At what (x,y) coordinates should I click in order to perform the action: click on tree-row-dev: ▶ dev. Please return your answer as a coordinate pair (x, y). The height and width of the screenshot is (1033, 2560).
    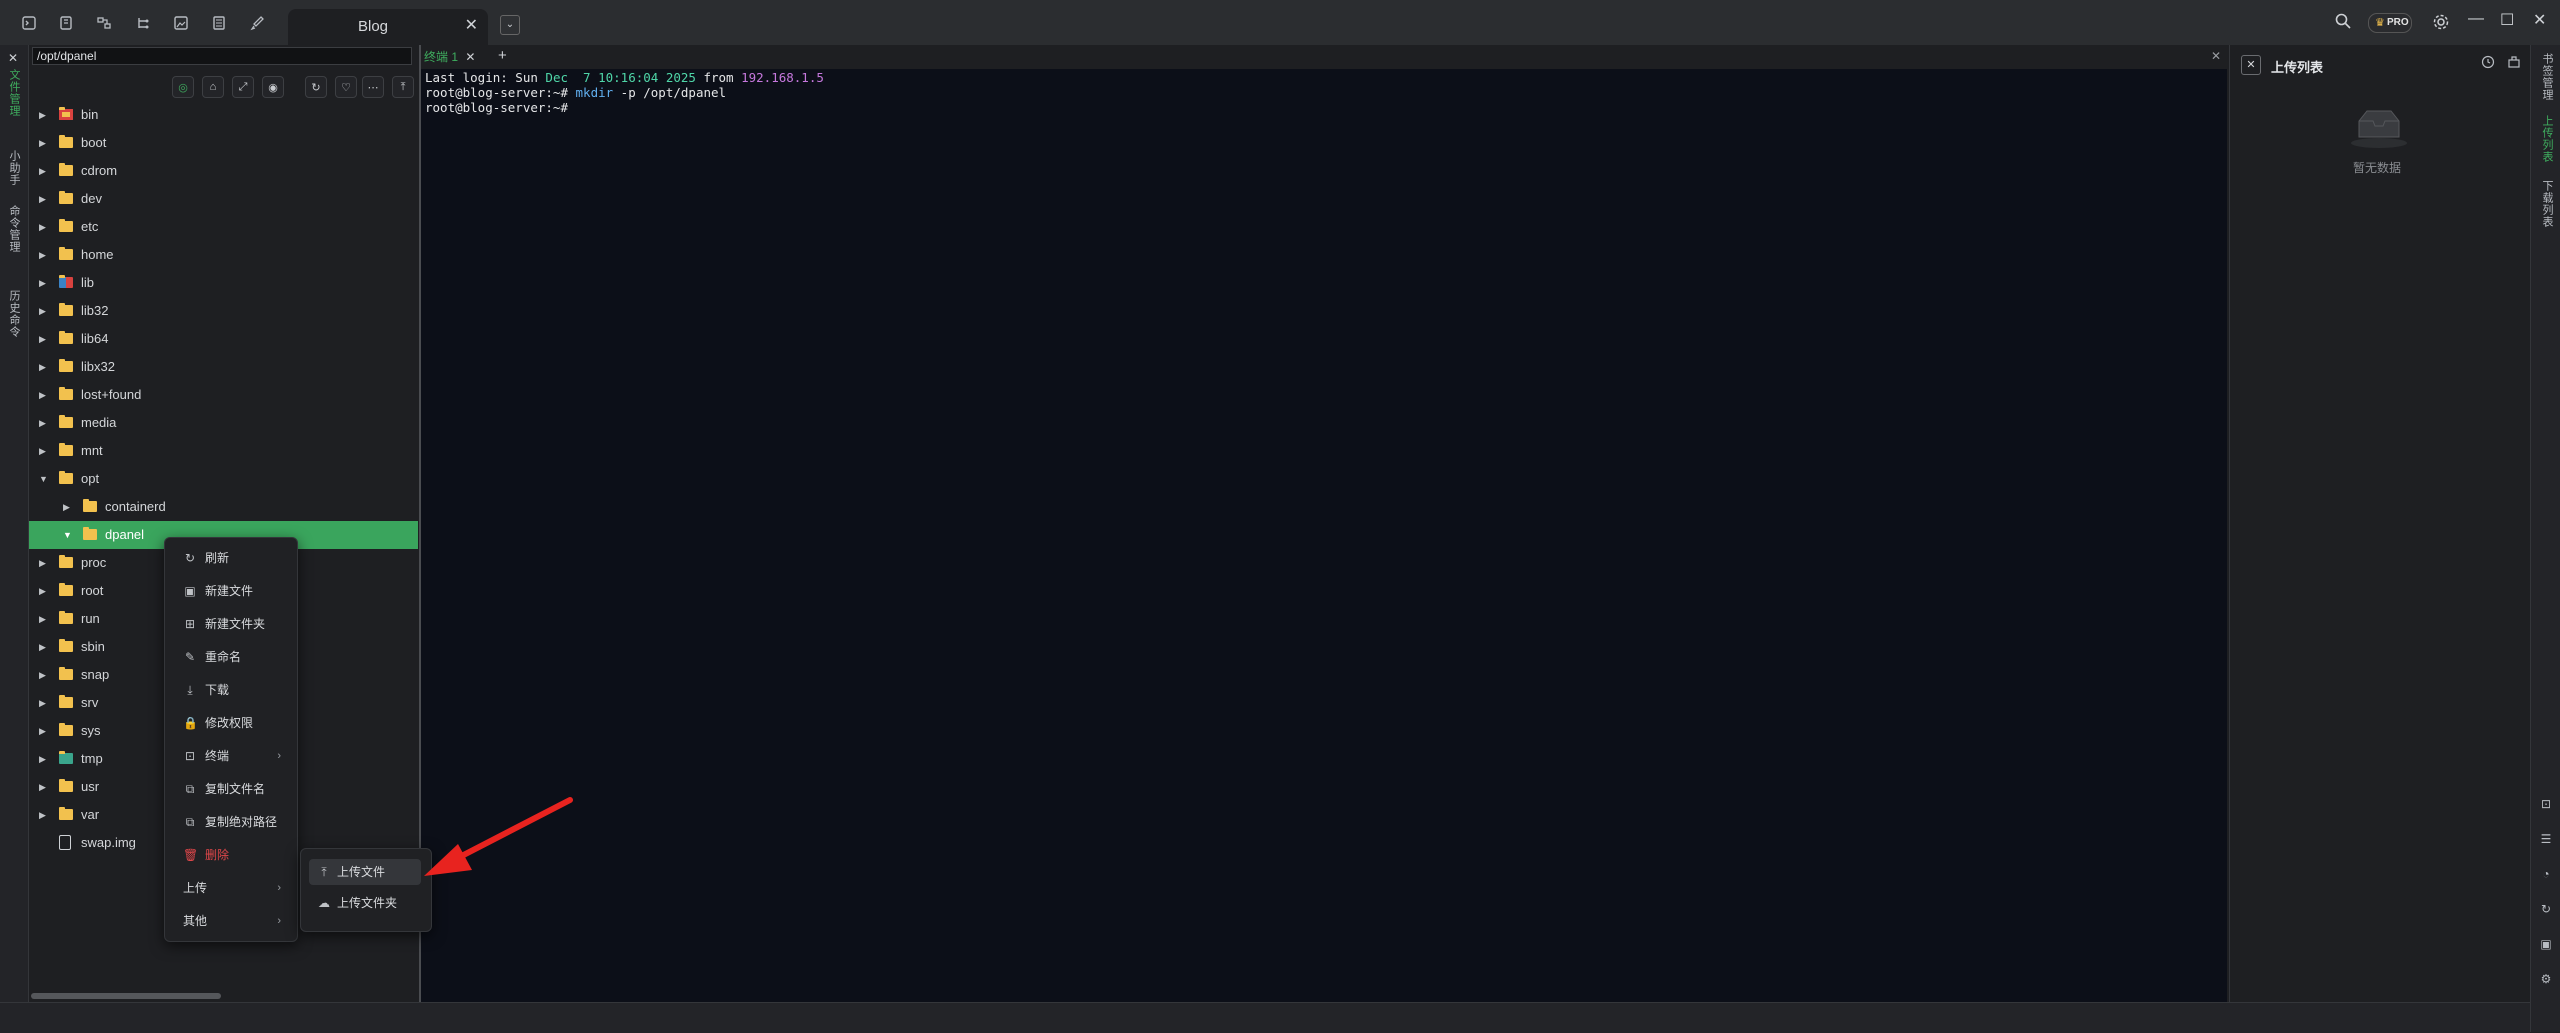
    Looking at the image, I should click on (223, 199).